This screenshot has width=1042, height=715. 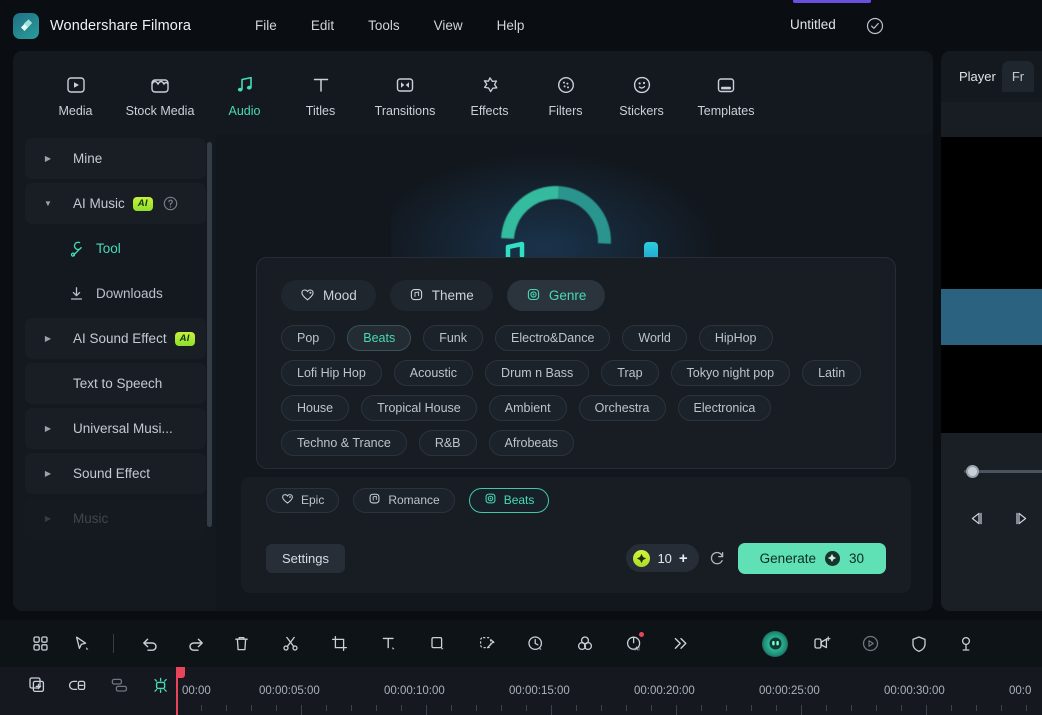 I want to click on genre-chip-house: House, so click(x=315, y=408).